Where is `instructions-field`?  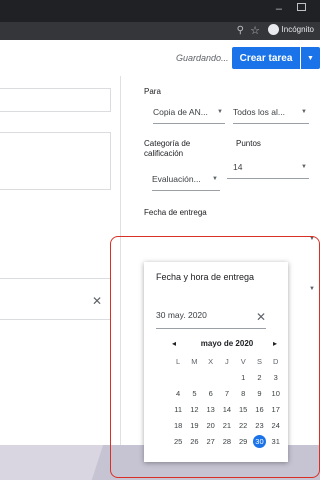
instructions-field is located at coordinates (55, 161).